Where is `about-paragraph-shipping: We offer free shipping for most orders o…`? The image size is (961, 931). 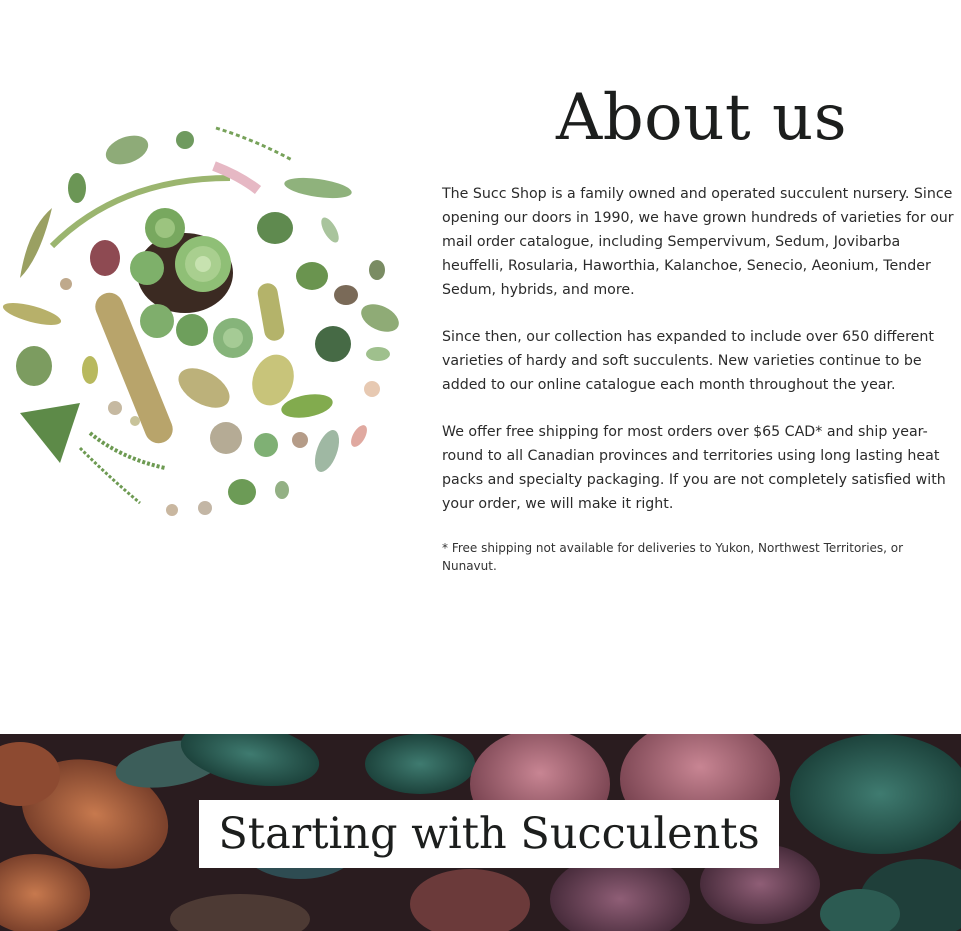
about-paragraph-shipping: We offer free shipping for most orders o… is located at coordinates (694, 468).